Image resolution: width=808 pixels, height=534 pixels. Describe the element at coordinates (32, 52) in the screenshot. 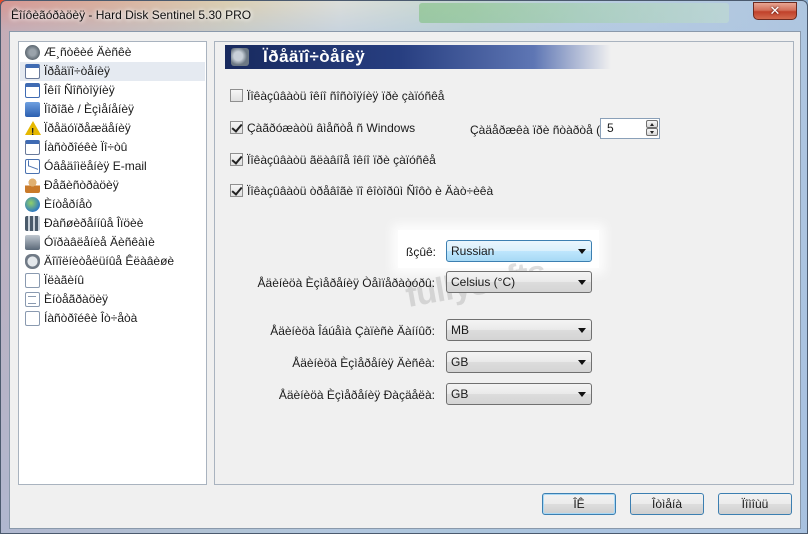

I see `gear-icon` at that location.